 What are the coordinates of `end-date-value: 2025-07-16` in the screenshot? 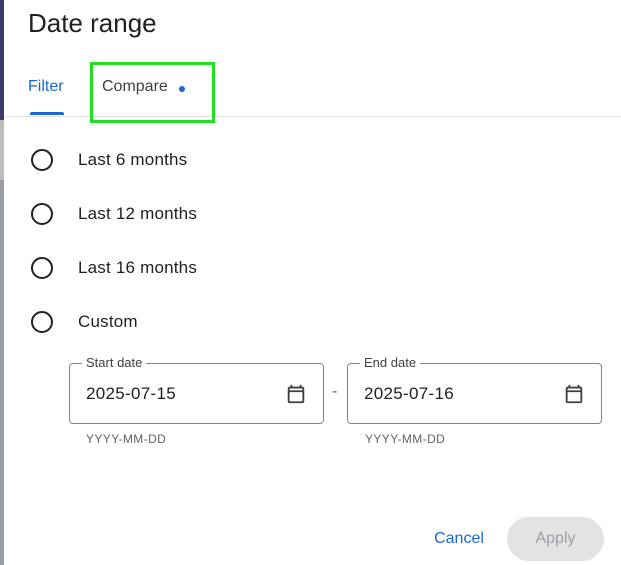 It's located at (409, 394).